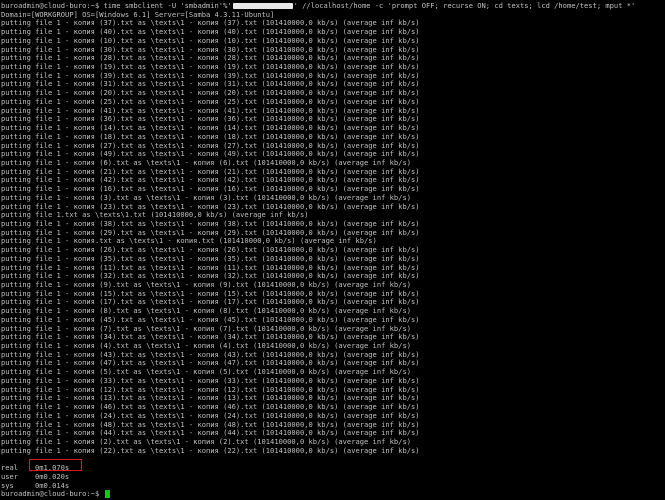 This screenshot has height=500, width=665. Describe the element at coordinates (52, 485) in the screenshot. I see `time-sys-value: 0m0.014s` at that location.